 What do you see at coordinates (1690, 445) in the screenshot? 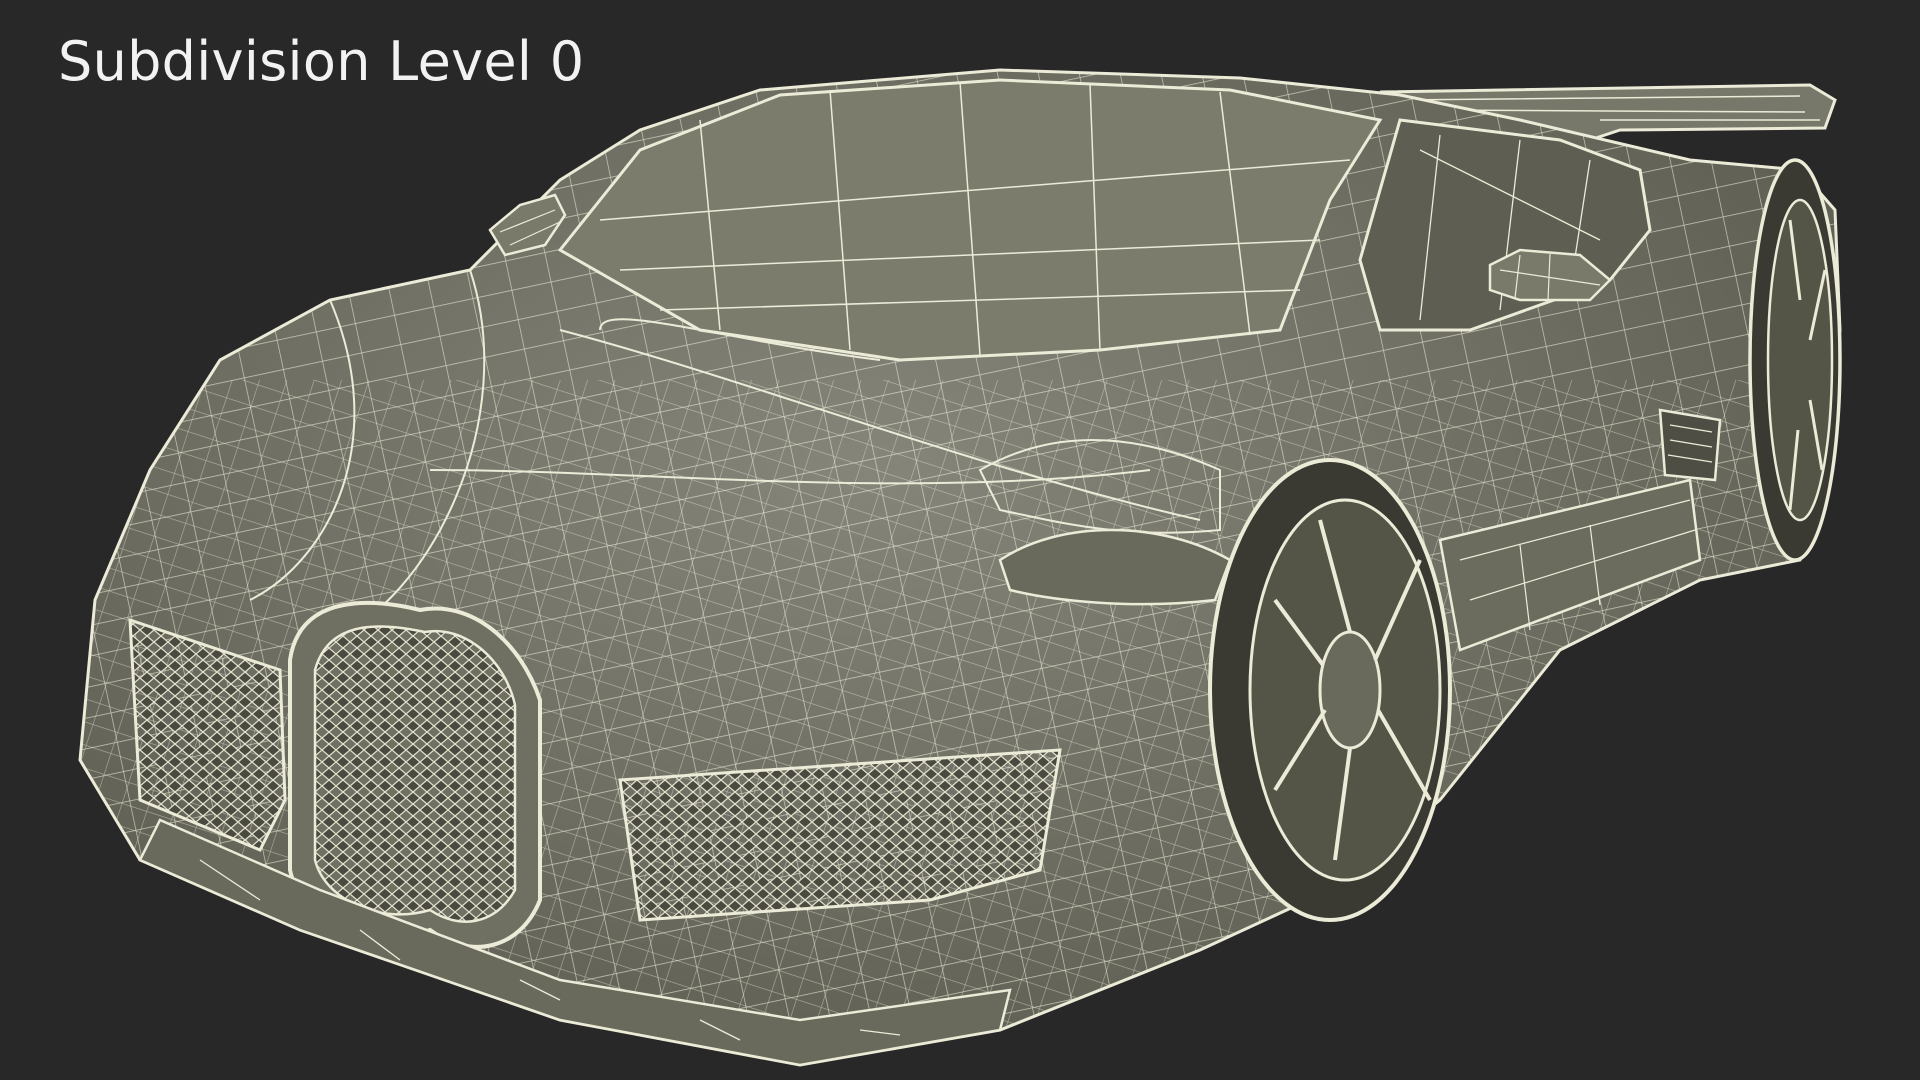
I see `side-vent` at bounding box center [1690, 445].